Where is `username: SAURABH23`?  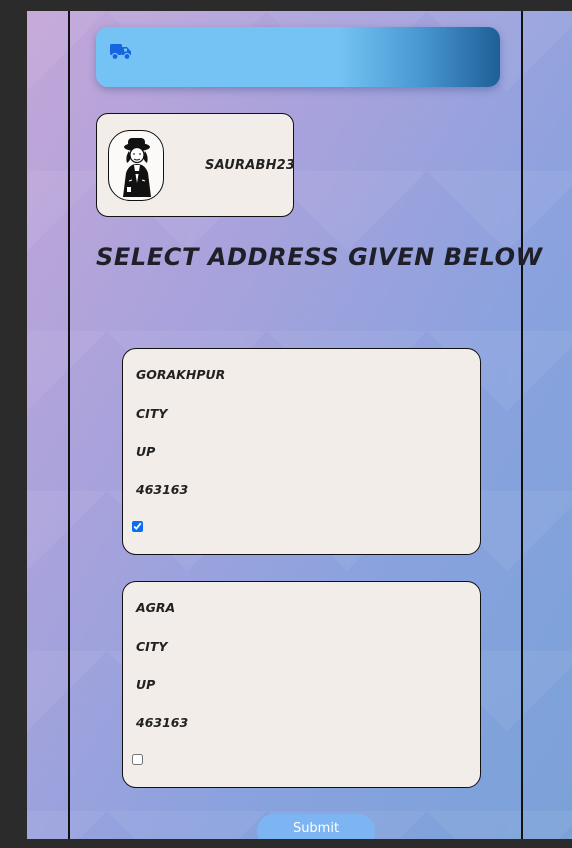 username: SAURABH23 is located at coordinates (250, 165).